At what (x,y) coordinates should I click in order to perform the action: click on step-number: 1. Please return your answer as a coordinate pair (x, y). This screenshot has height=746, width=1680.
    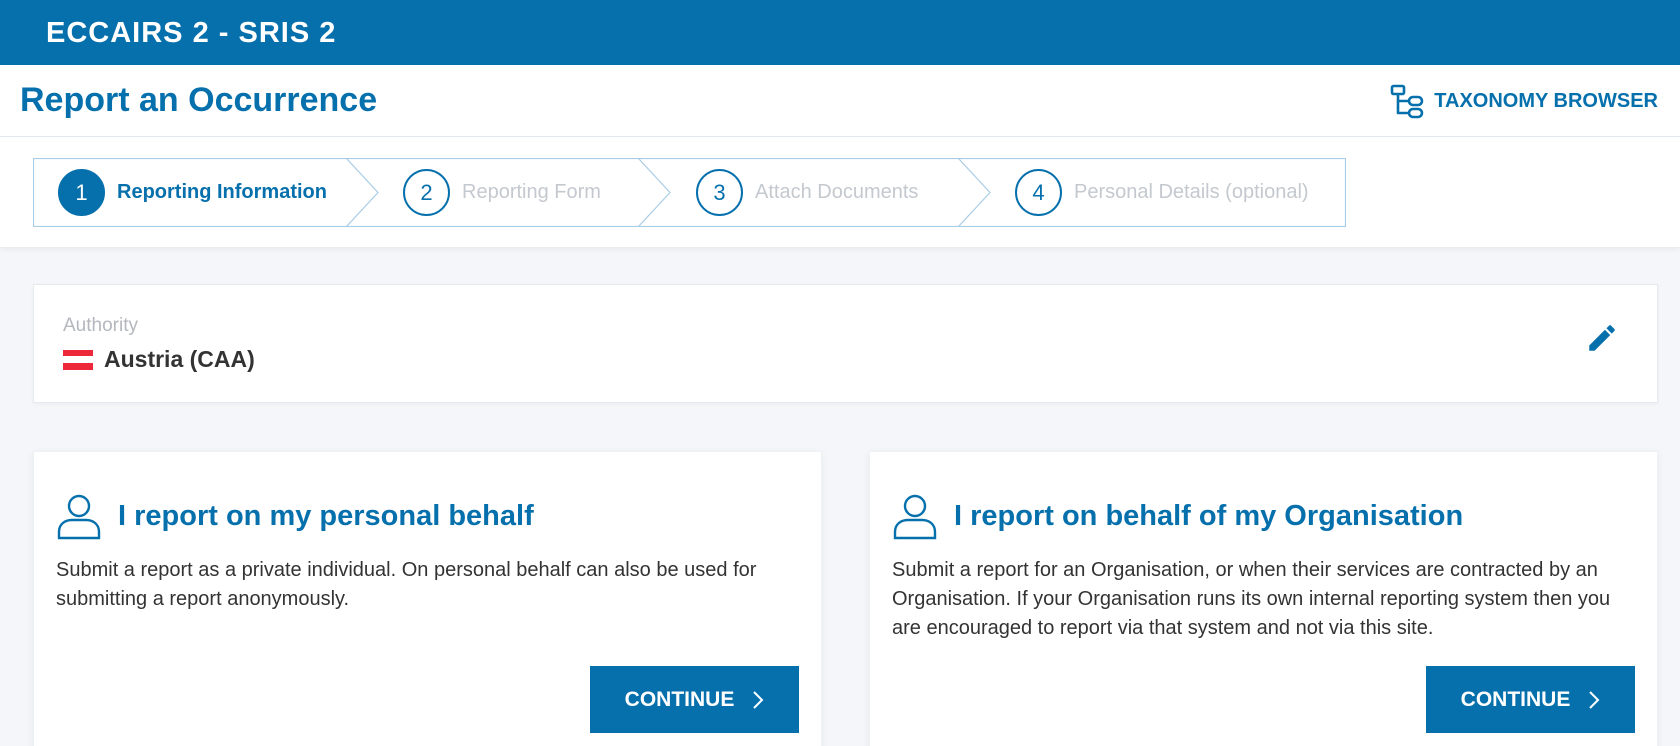
    Looking at the image, I should click on (81, 192).